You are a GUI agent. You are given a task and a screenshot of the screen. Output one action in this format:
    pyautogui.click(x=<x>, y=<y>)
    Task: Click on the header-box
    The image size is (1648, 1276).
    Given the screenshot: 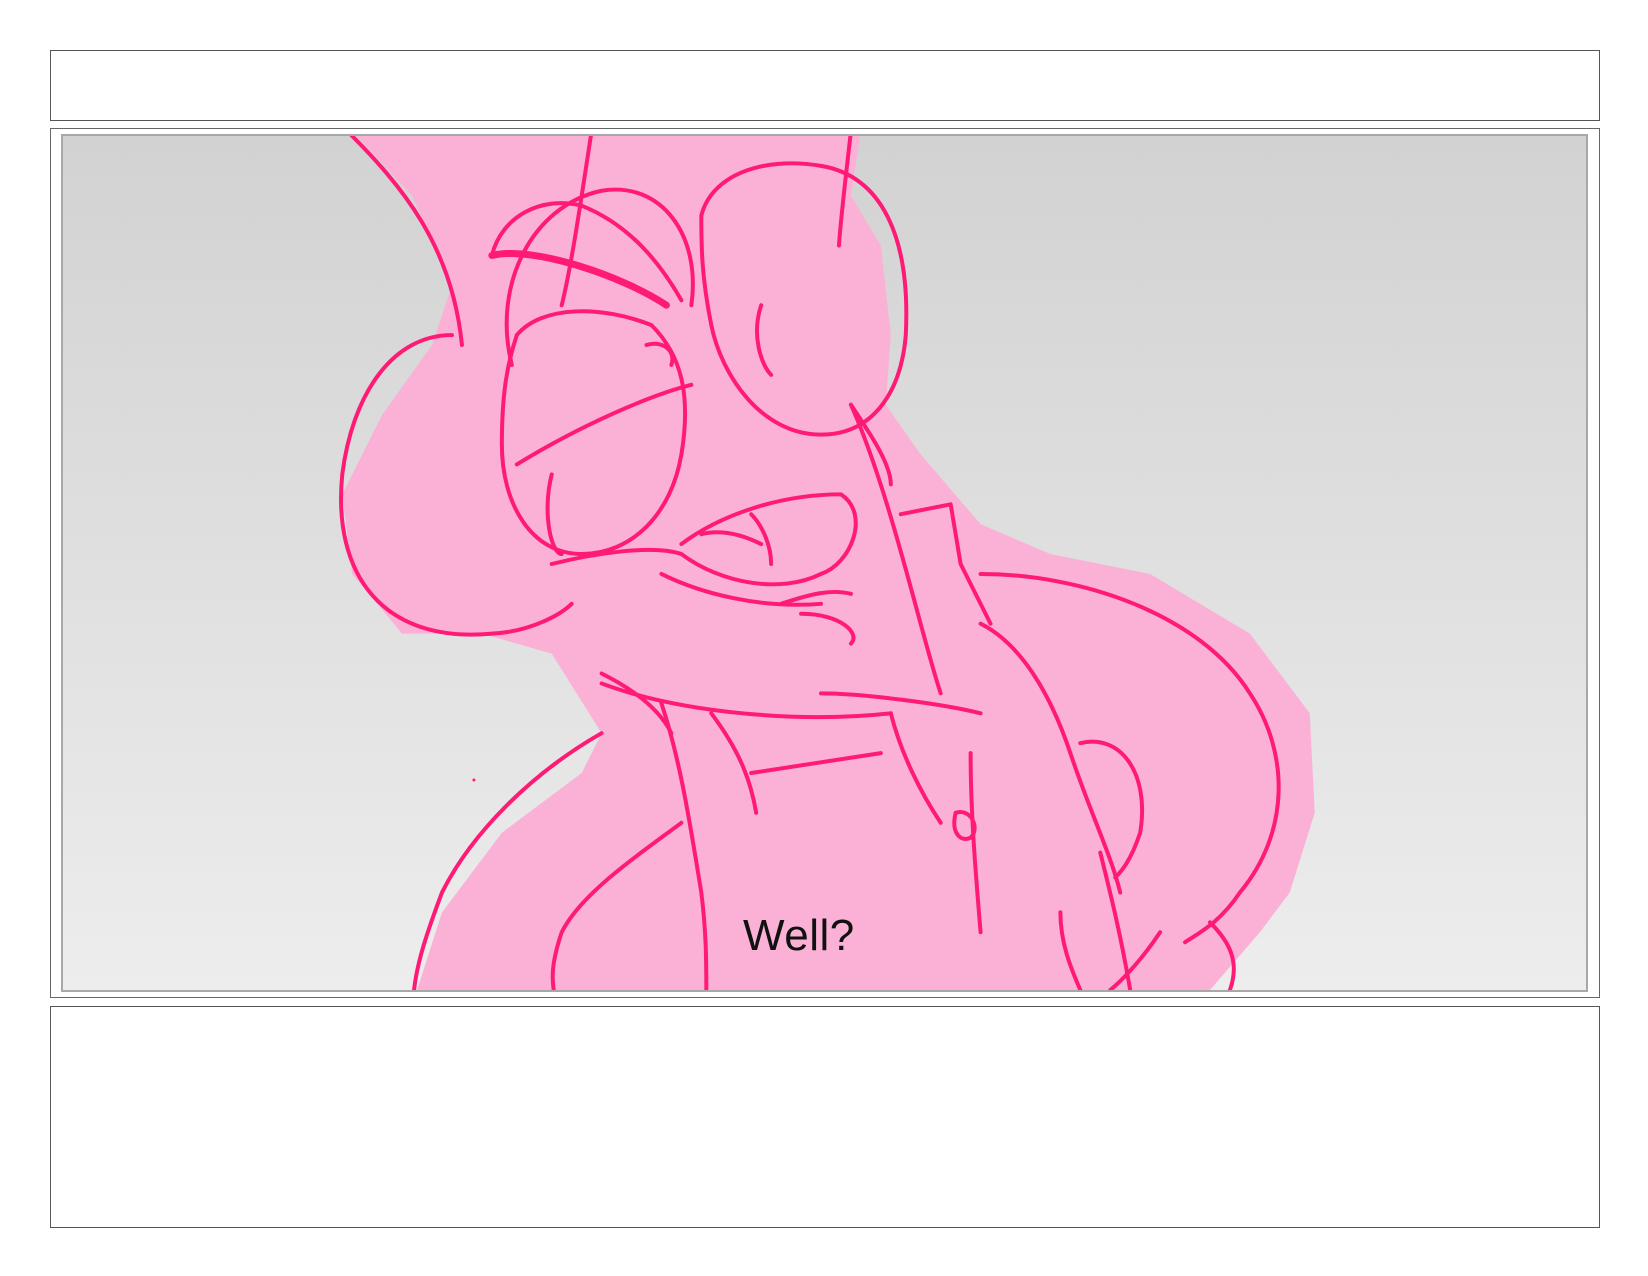 What is the action you would take?
    pyautogui.click(x=825, y=85)
    